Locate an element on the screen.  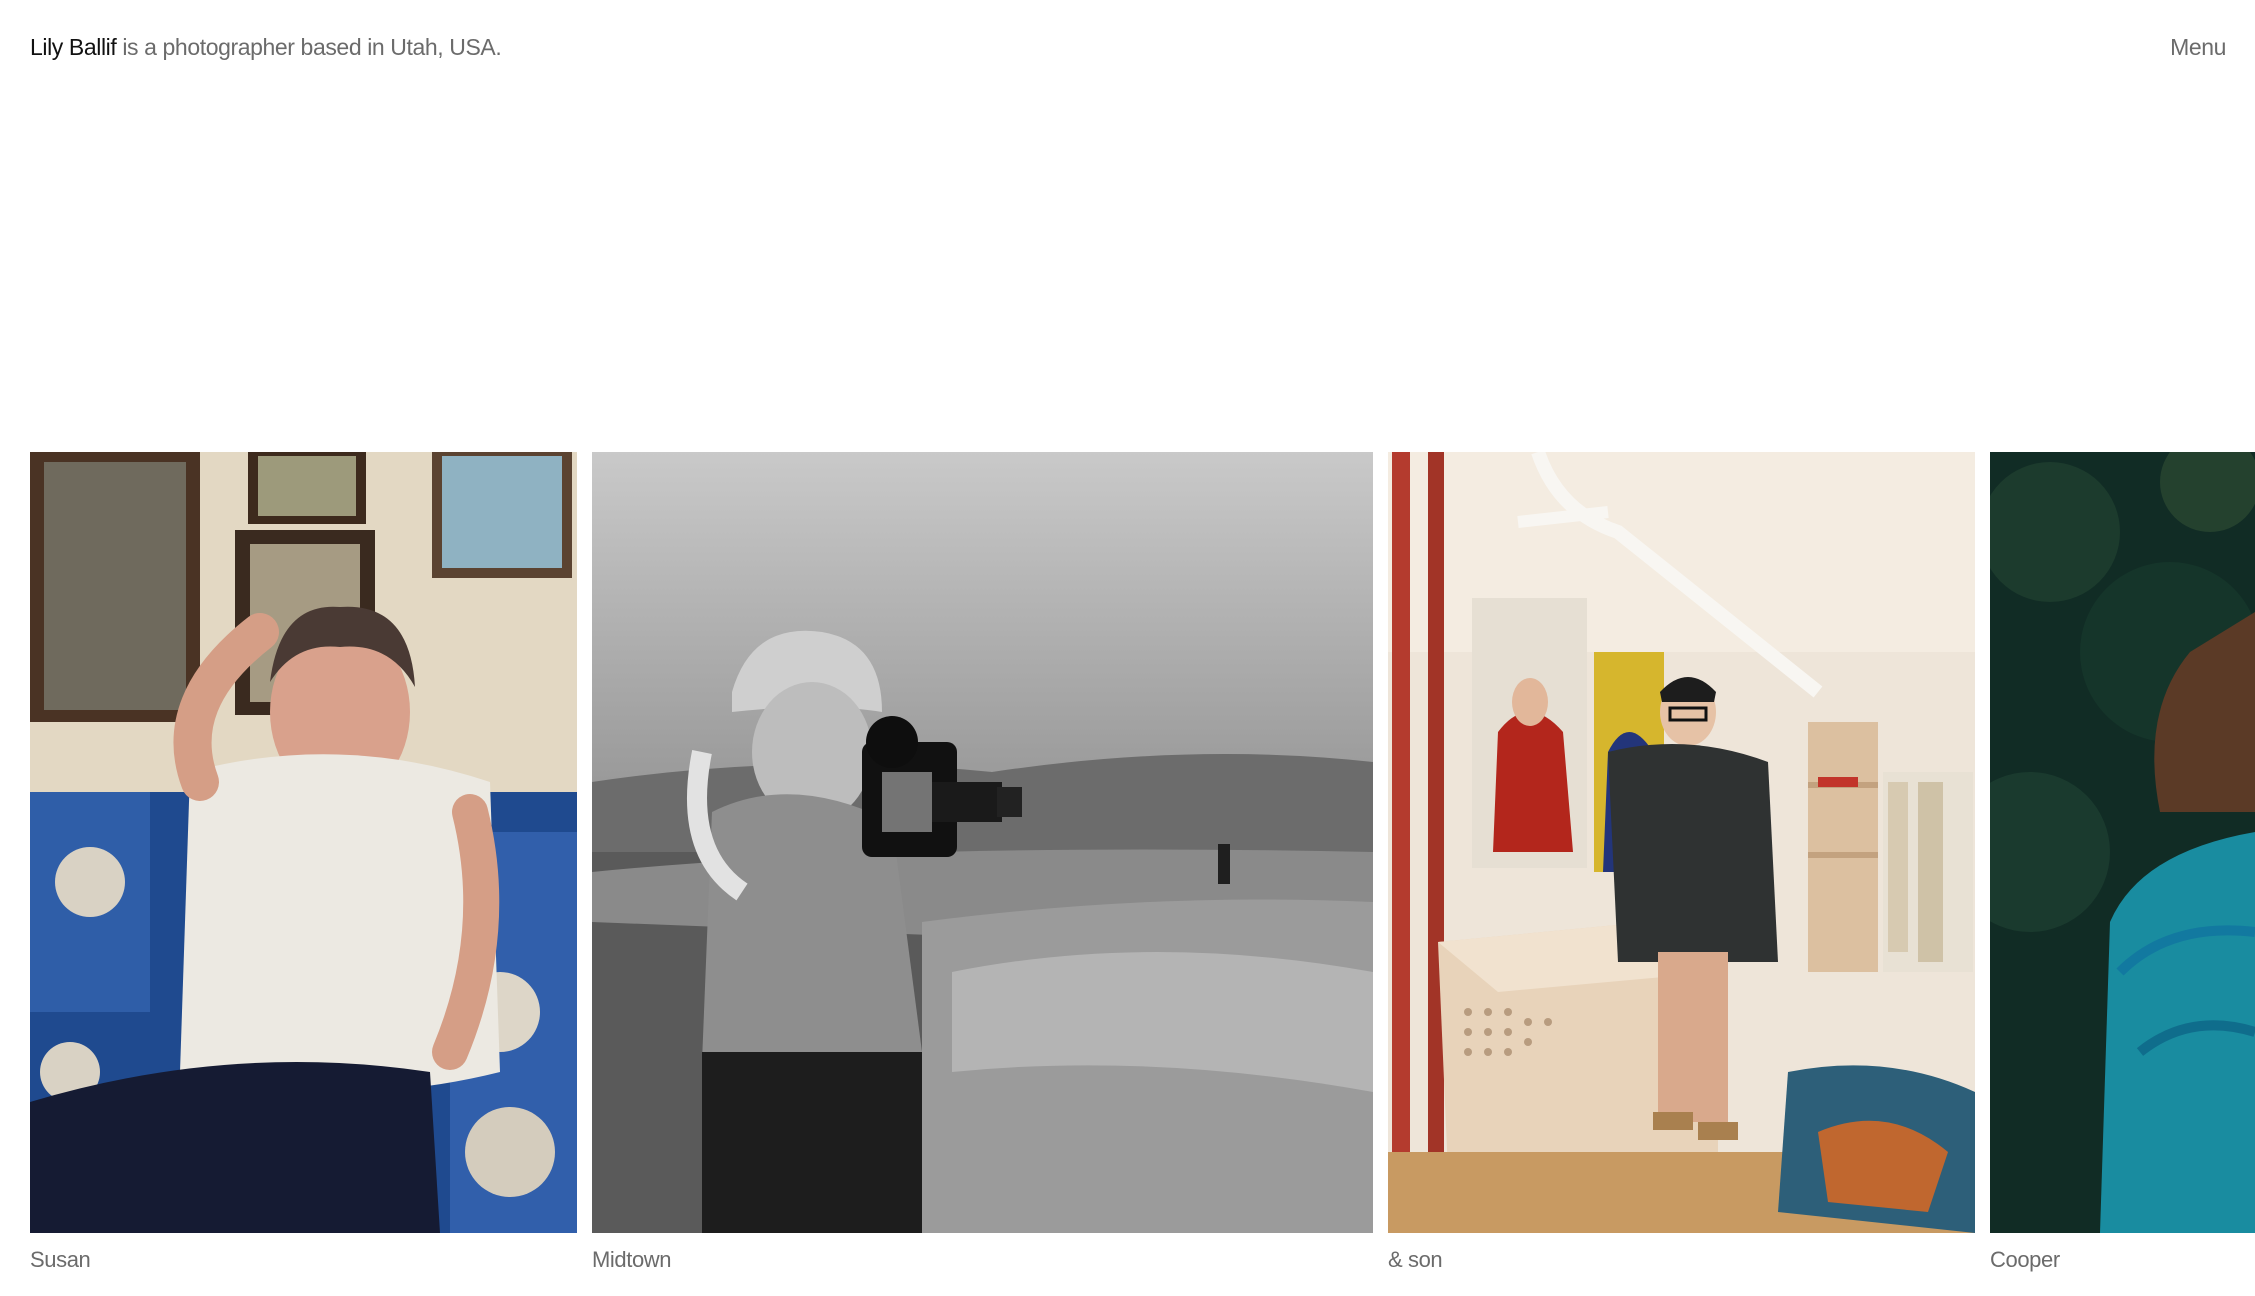
site-tagline: is a photographer based in Utah, USA. is located at coordinates (309, 47).